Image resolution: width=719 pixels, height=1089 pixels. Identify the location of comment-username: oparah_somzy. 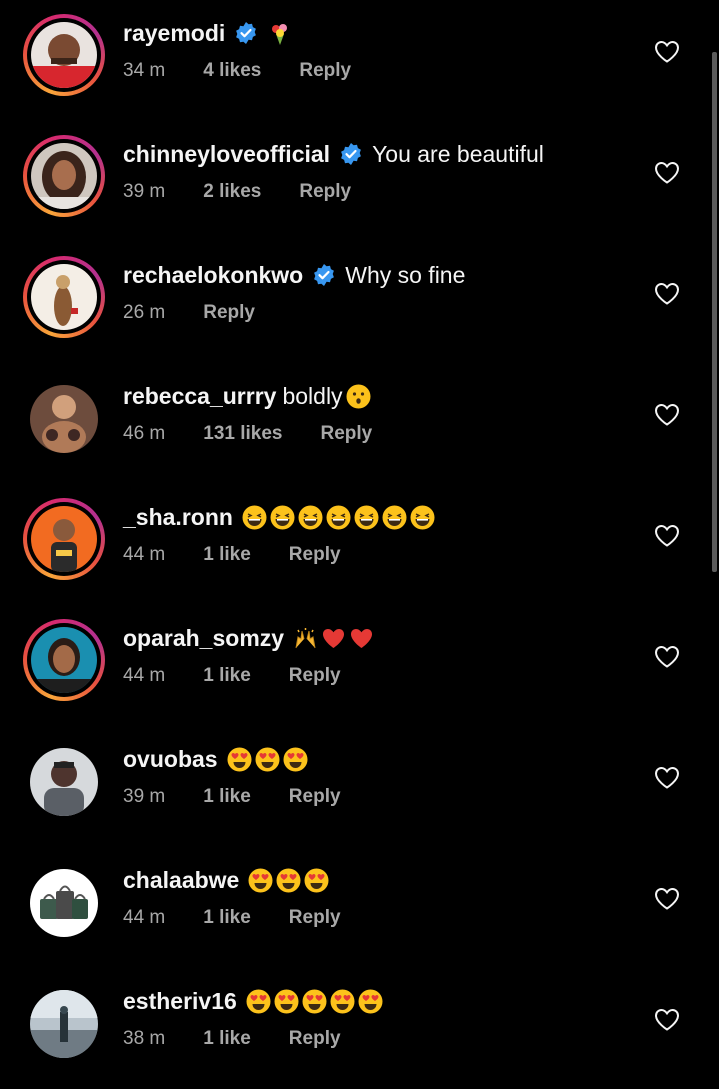
(203, 638).